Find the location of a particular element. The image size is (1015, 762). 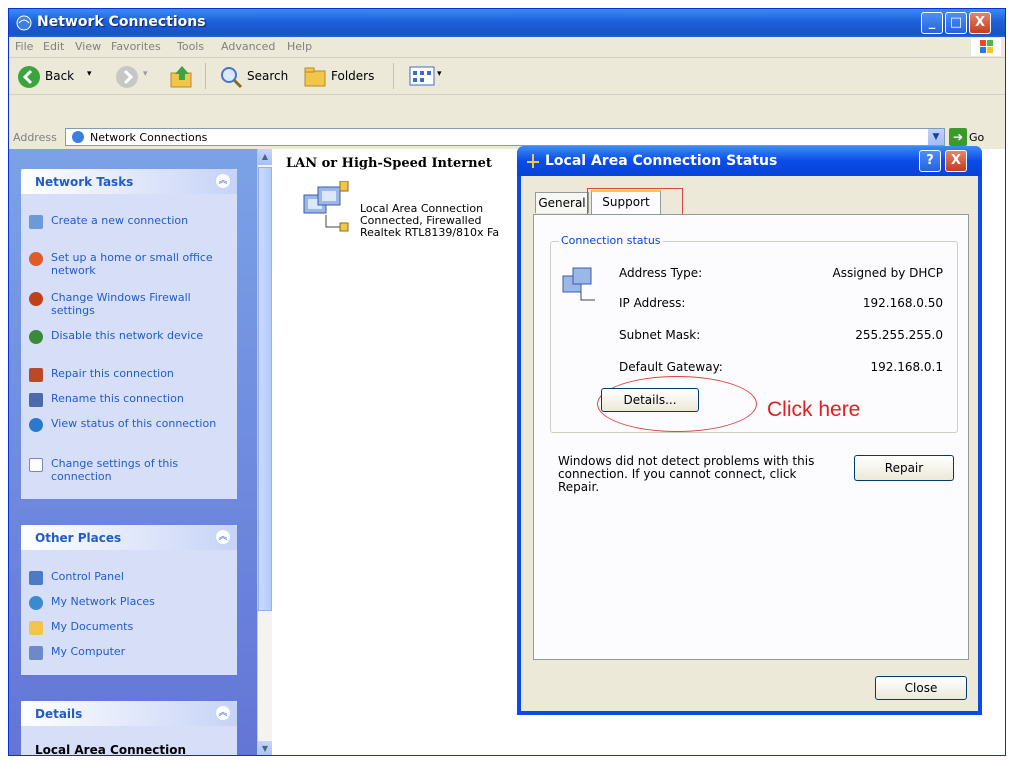

task-create-new-connection: Create a new connection is located at coordinates (129, 228).